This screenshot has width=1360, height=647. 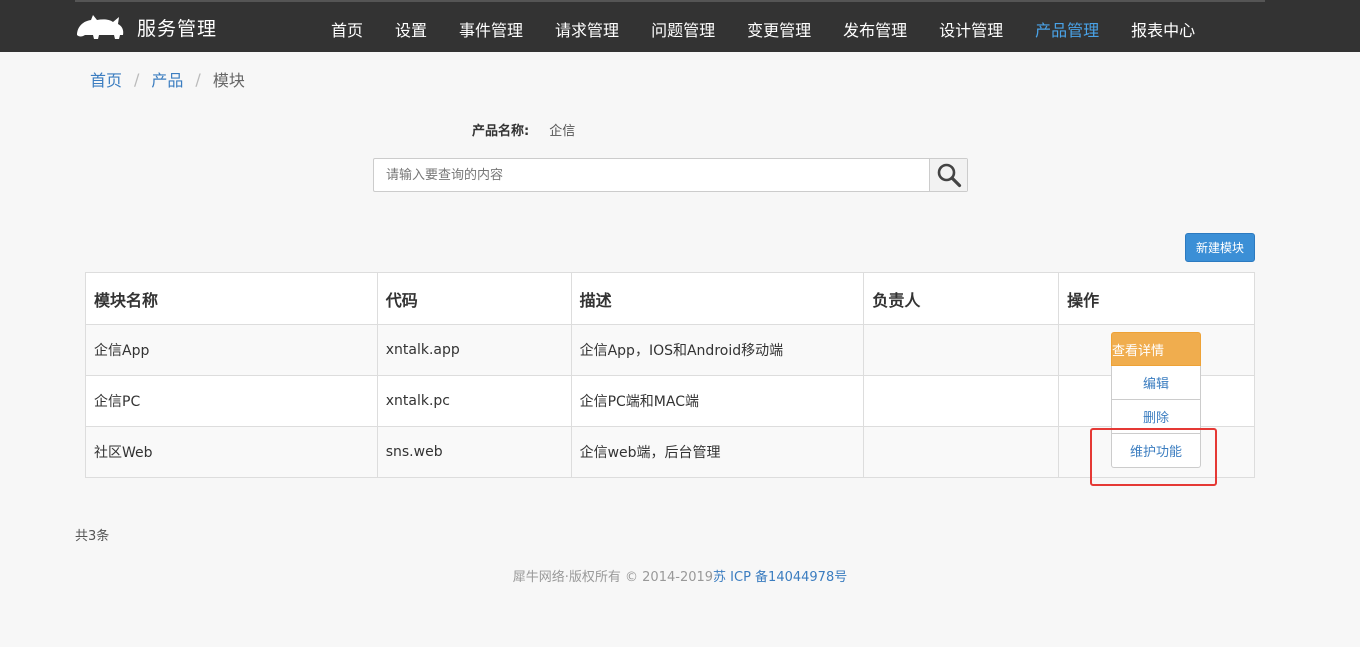 I want to click on footer-copyright: 犀牛网络·版权所有 © 2014-2019, so click(x=613, y=577).